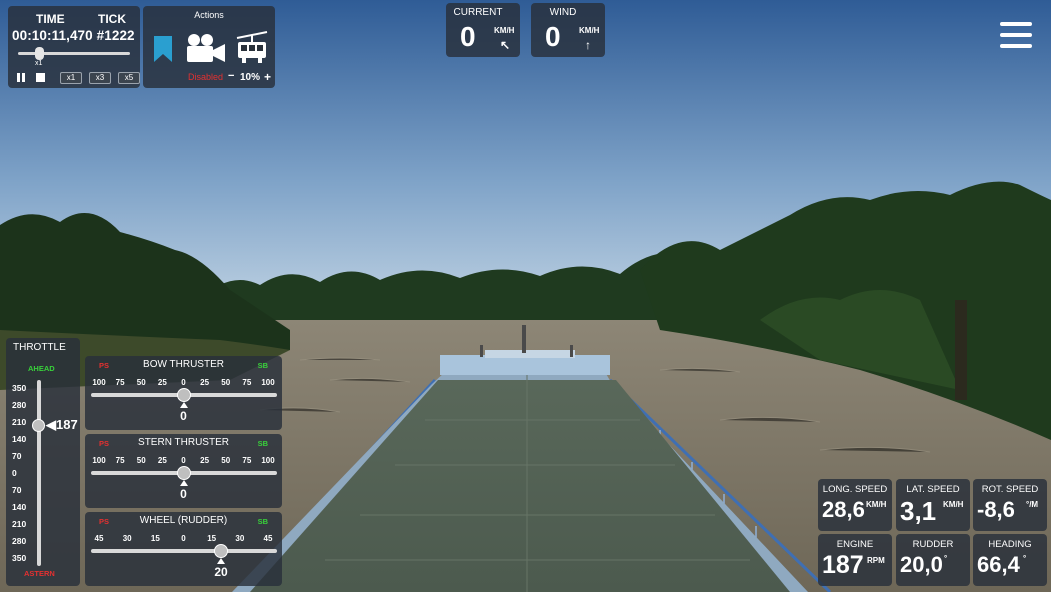 The height and width of the screenshot is (592, 1051). I want to click on actions-title: Actions, so click(209, 15).